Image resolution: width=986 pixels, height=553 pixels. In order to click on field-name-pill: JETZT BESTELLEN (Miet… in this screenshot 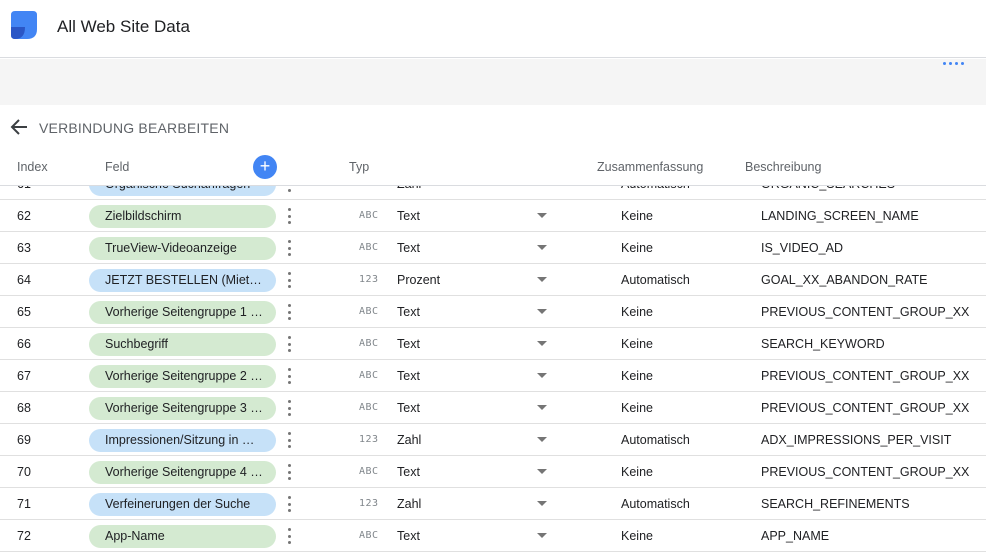, I will do `click(182, 280)`.